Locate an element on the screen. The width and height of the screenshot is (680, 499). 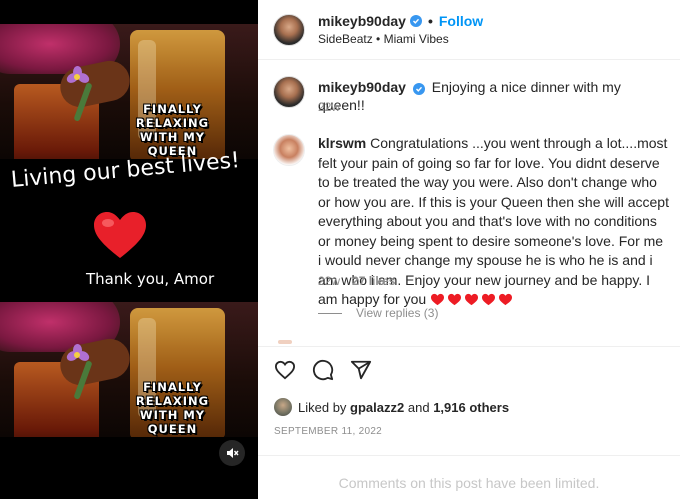
follow-button: Follow is located at coordinates (461, 21).